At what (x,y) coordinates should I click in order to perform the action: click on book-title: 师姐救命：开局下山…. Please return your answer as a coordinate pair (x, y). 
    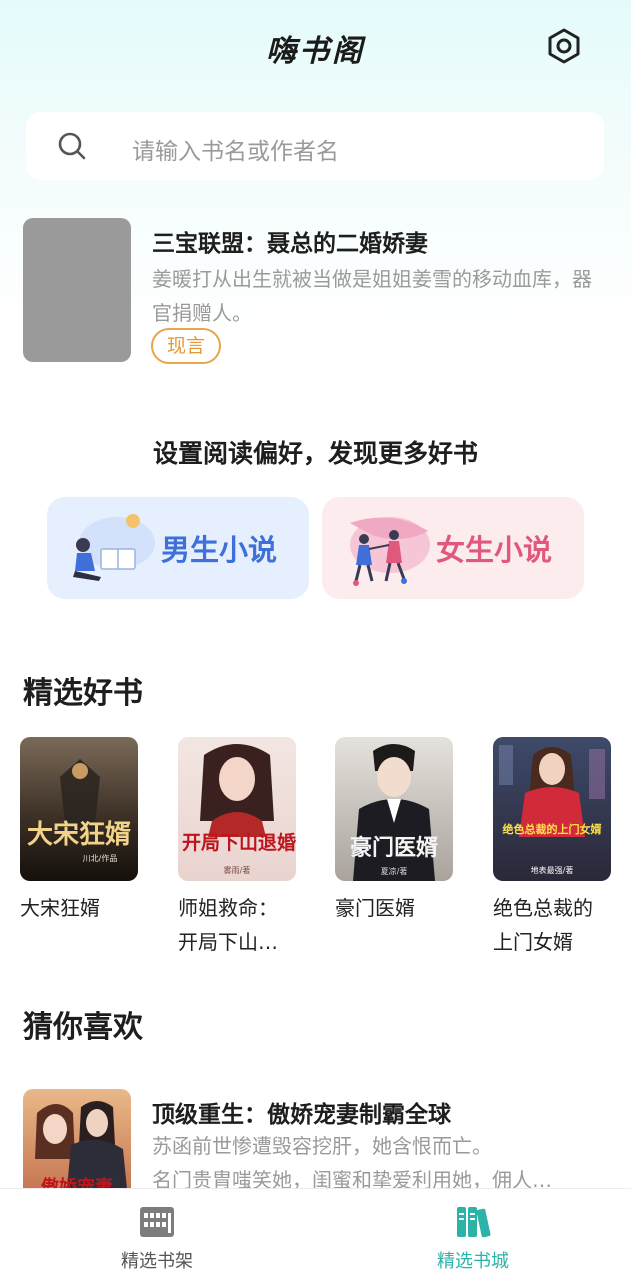
    Looking at the image, I should click on (228, 925).